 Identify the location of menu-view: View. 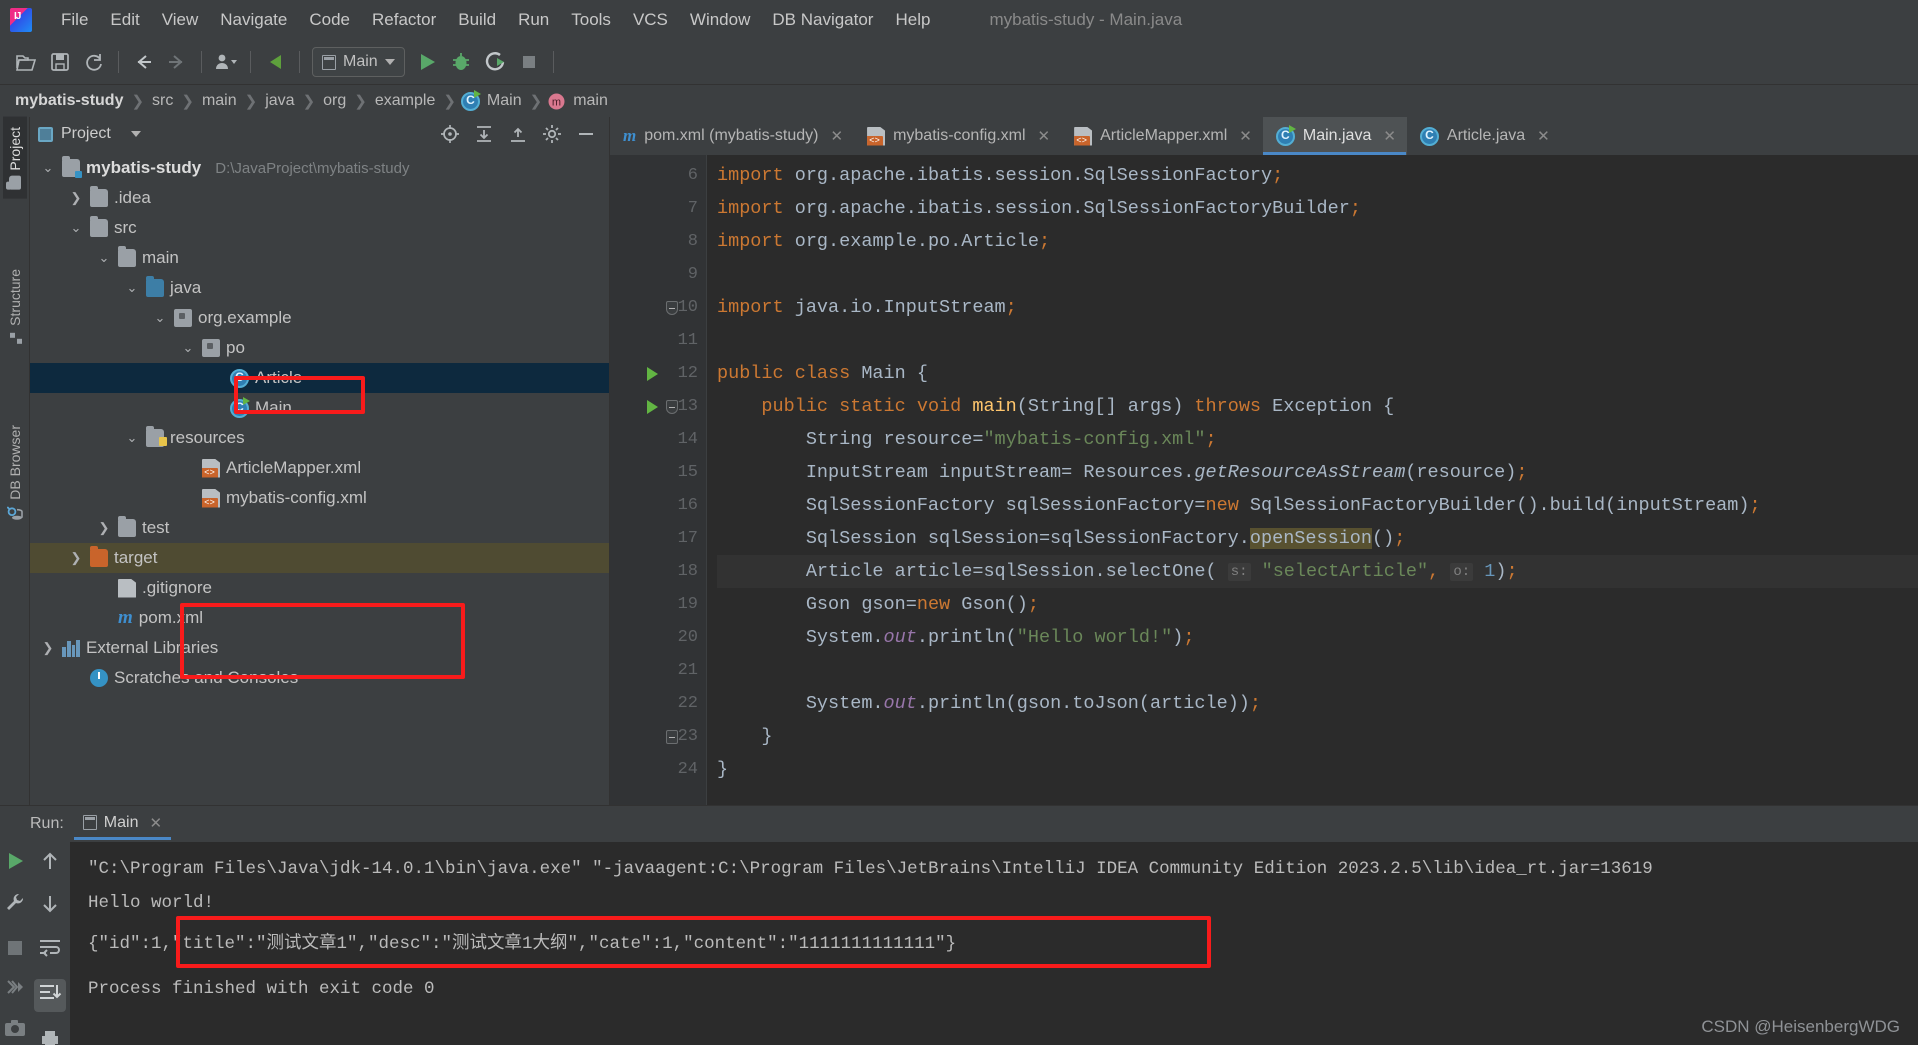
(180, 20).